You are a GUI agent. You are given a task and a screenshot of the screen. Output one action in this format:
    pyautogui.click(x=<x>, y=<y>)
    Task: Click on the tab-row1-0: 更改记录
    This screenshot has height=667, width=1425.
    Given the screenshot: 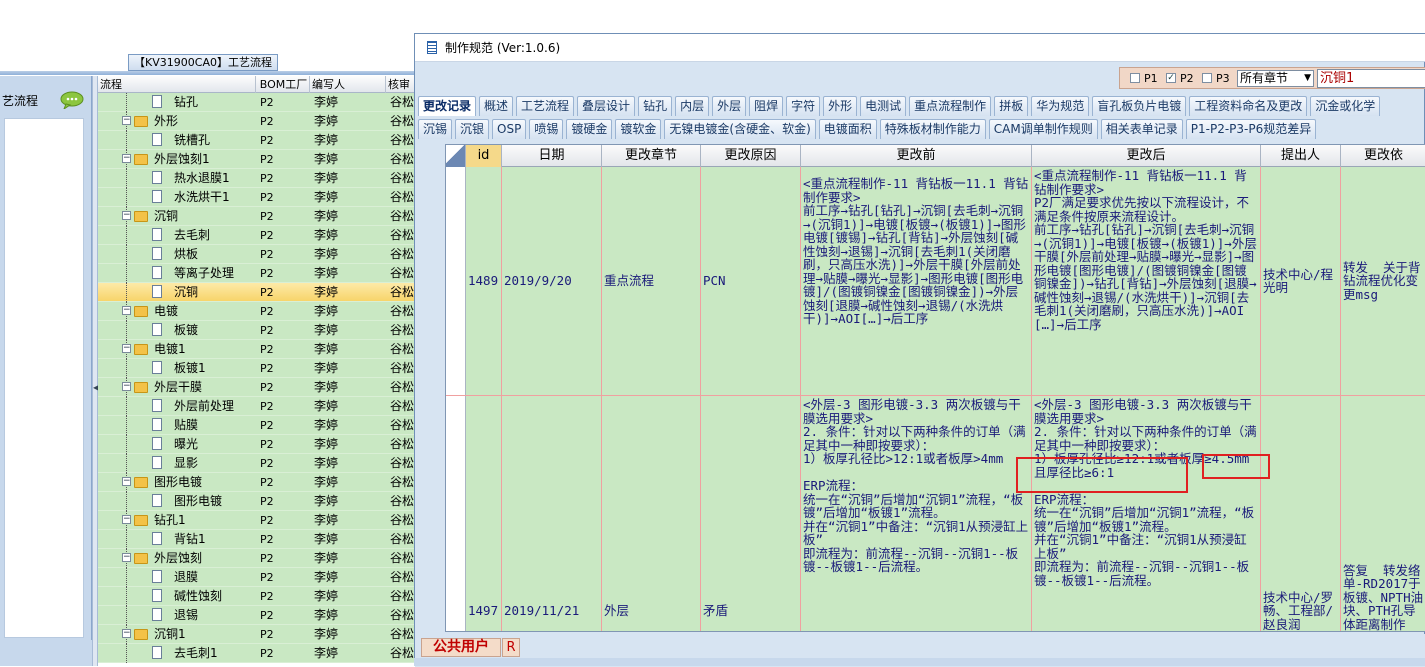 What is the action you would take?
    pyautogui.click(x=447, y=106)
    